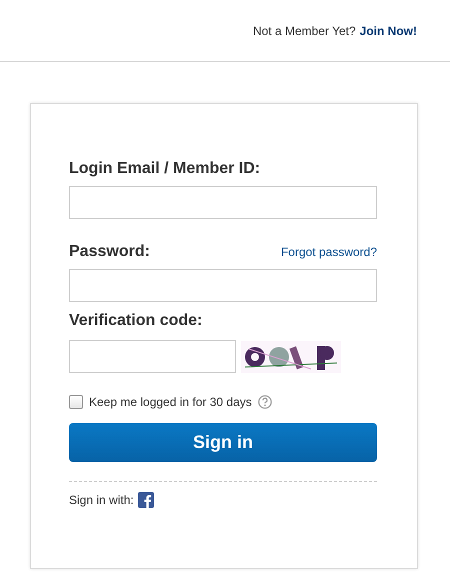 This screenshot has height=588, width=450. I want to click on sign-in-button: Sign in, so click(223, 442).